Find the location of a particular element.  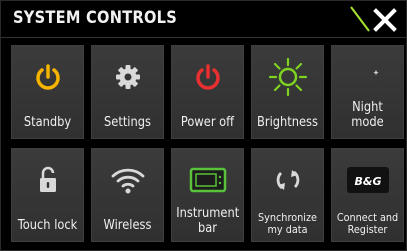

touch-lock-button: Touch lock is located at coordinates (47, 195).